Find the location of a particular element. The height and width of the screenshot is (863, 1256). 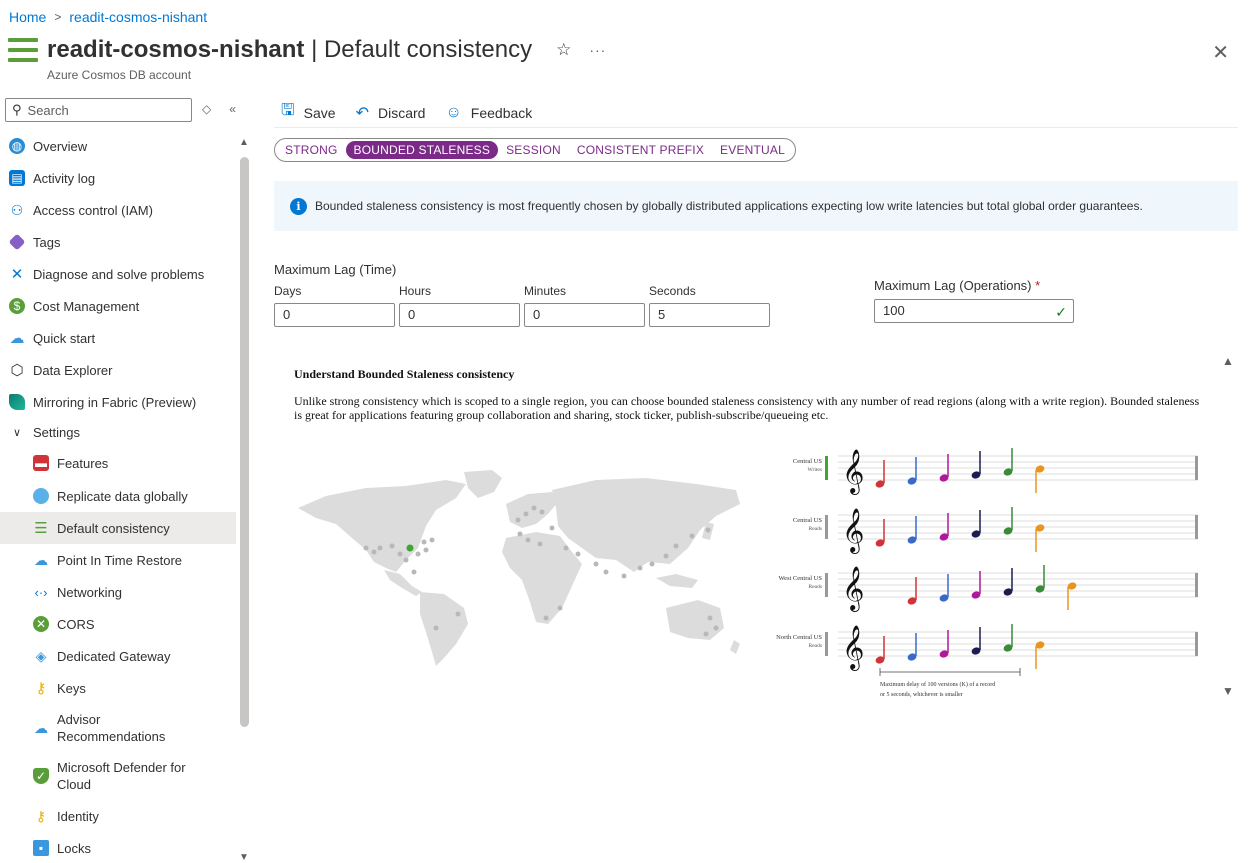

consistency-eventual: EVENTUAL is located at coordinates (752, 150).